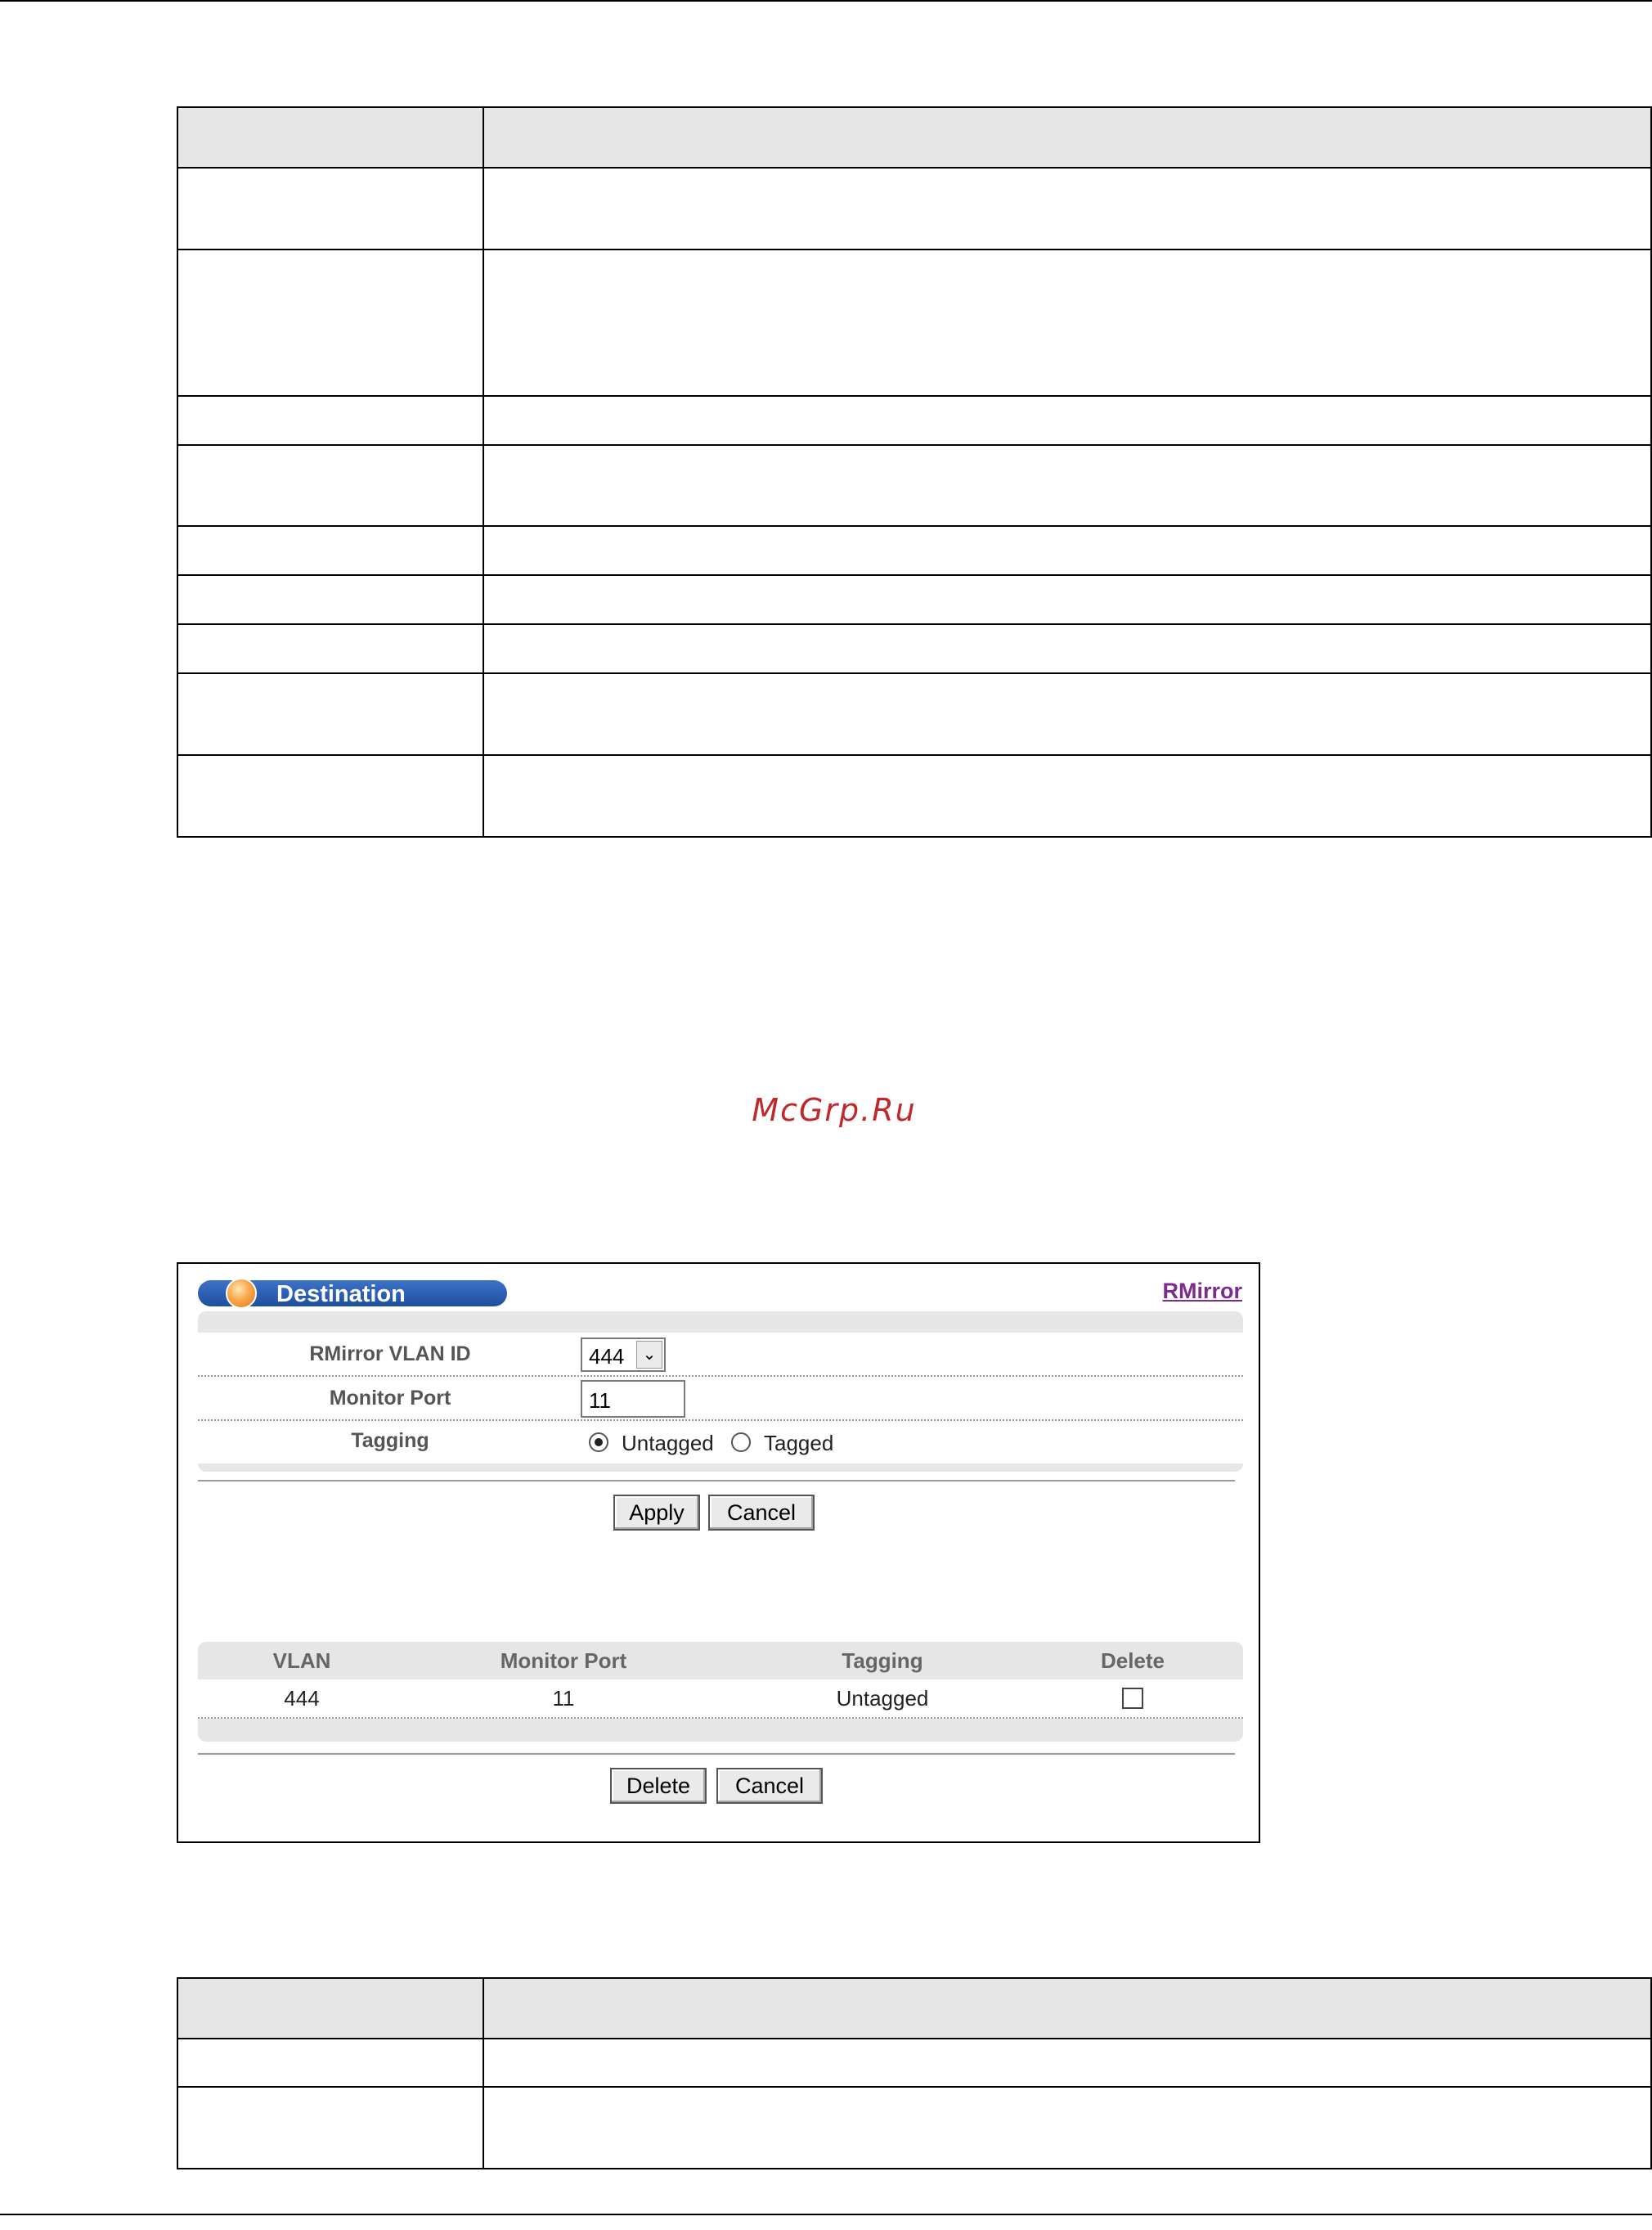  Describe the element at coordinates (720, 1660) in the screenshot. I see `table-header-row: VLAN Monitor Port Tagging Delete` at that location.